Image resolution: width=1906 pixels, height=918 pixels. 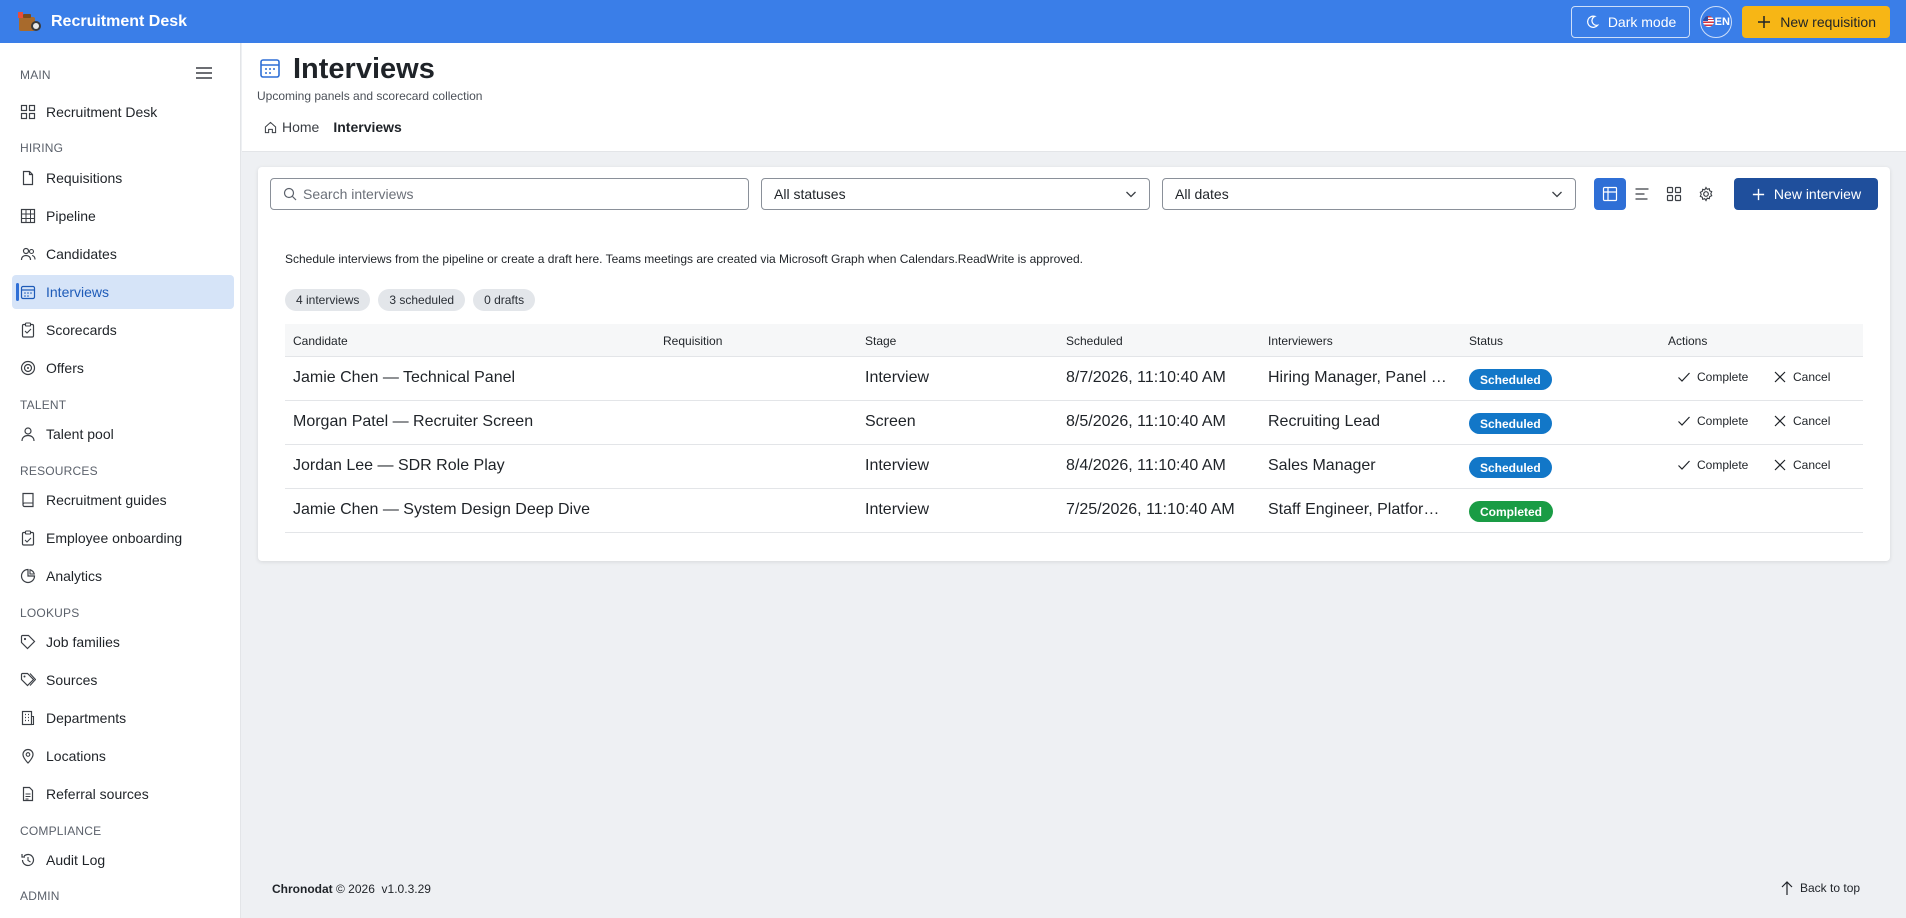 I want to click on list-view-button, so click(x=1642, y=194).